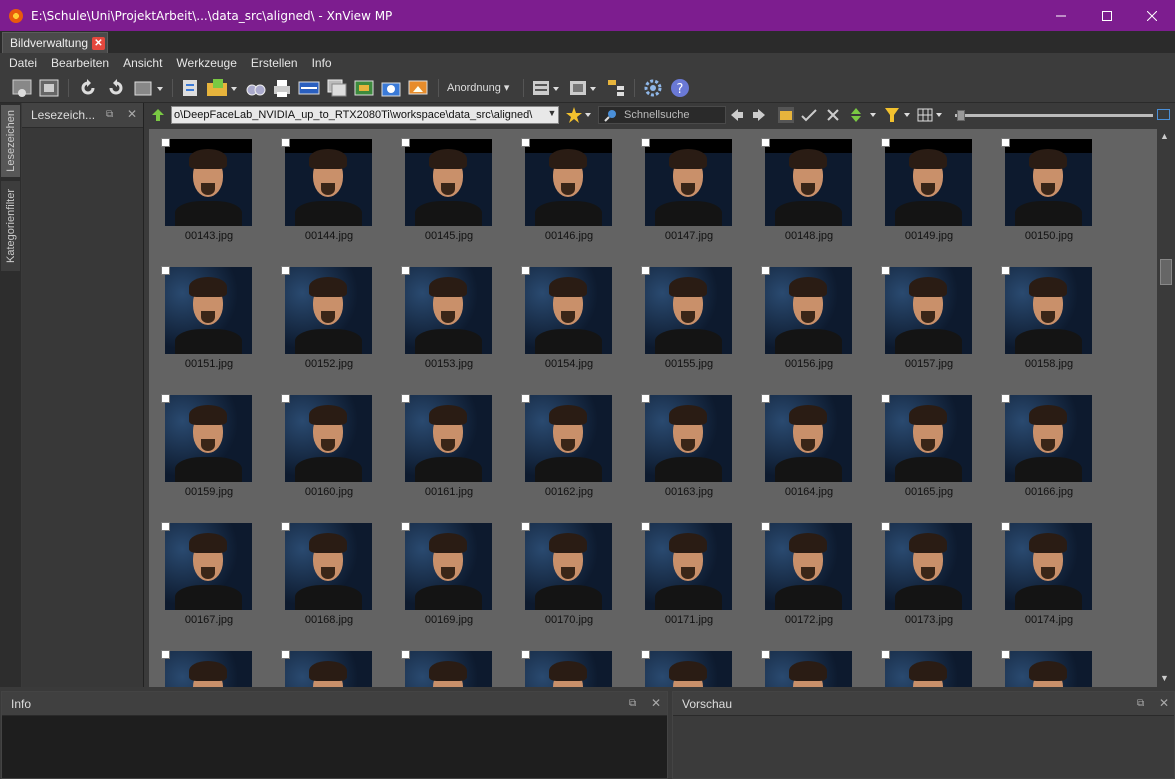 Image resolution: width=1175 pixels, height=779 pixels. I want to click on vertical-scrollbar: ▲ ▼, so click(1166, 408).